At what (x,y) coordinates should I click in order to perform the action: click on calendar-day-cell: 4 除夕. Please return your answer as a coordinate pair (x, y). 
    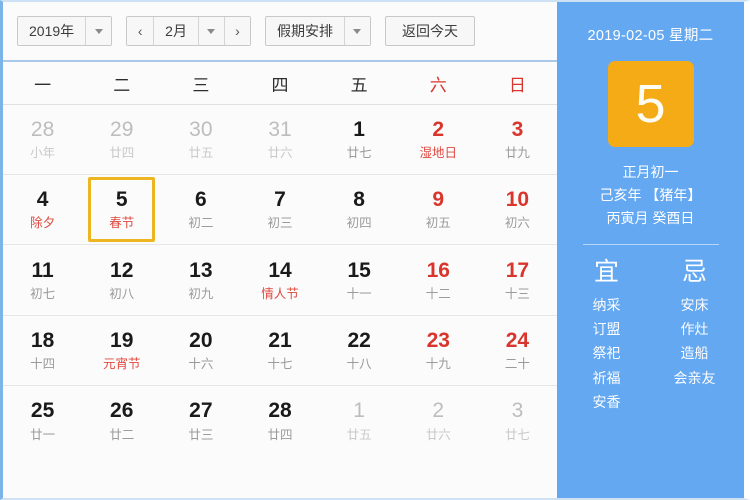
    Looking at the image, I should click on (43, 210).